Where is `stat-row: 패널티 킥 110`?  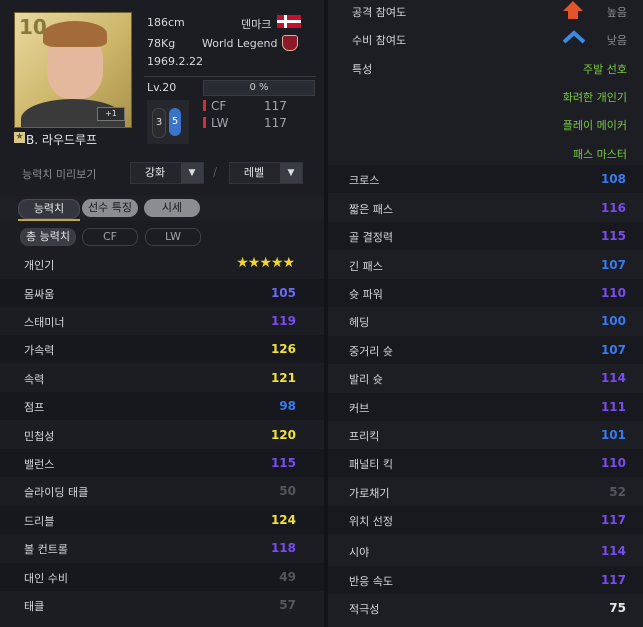
stat-row: 패널티 킥 110 is located at coordinates (485, 463).